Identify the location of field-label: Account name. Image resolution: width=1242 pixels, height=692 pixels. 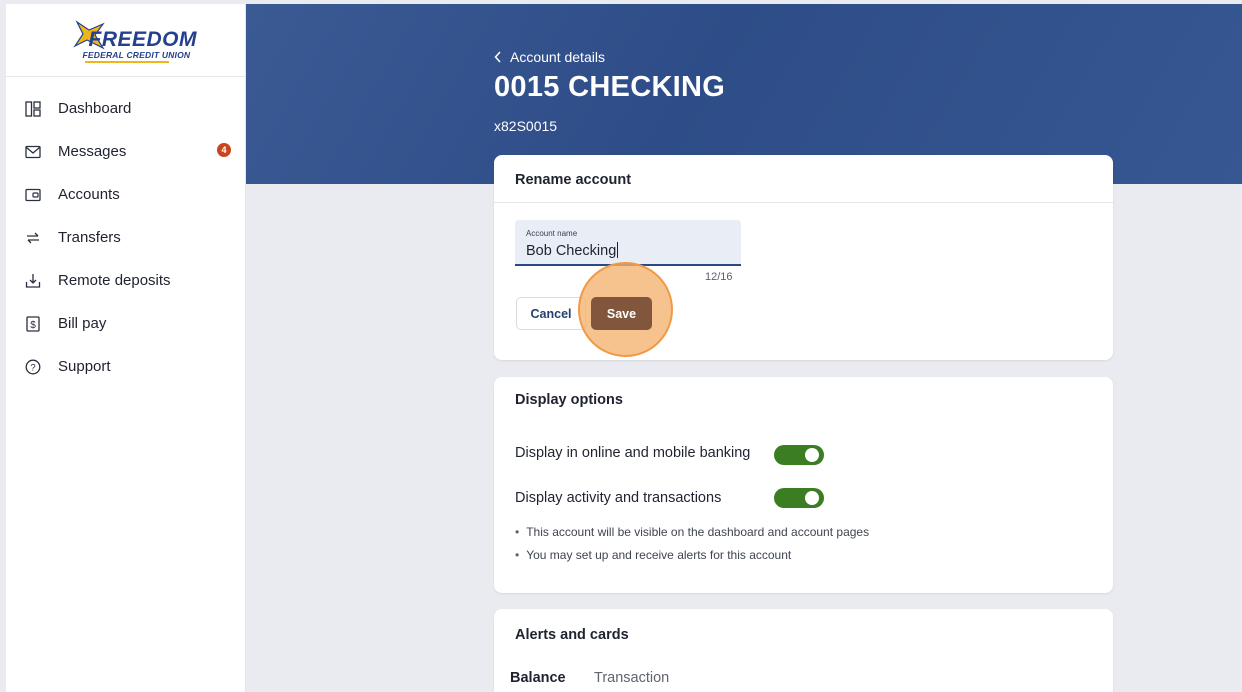
(552, 233).